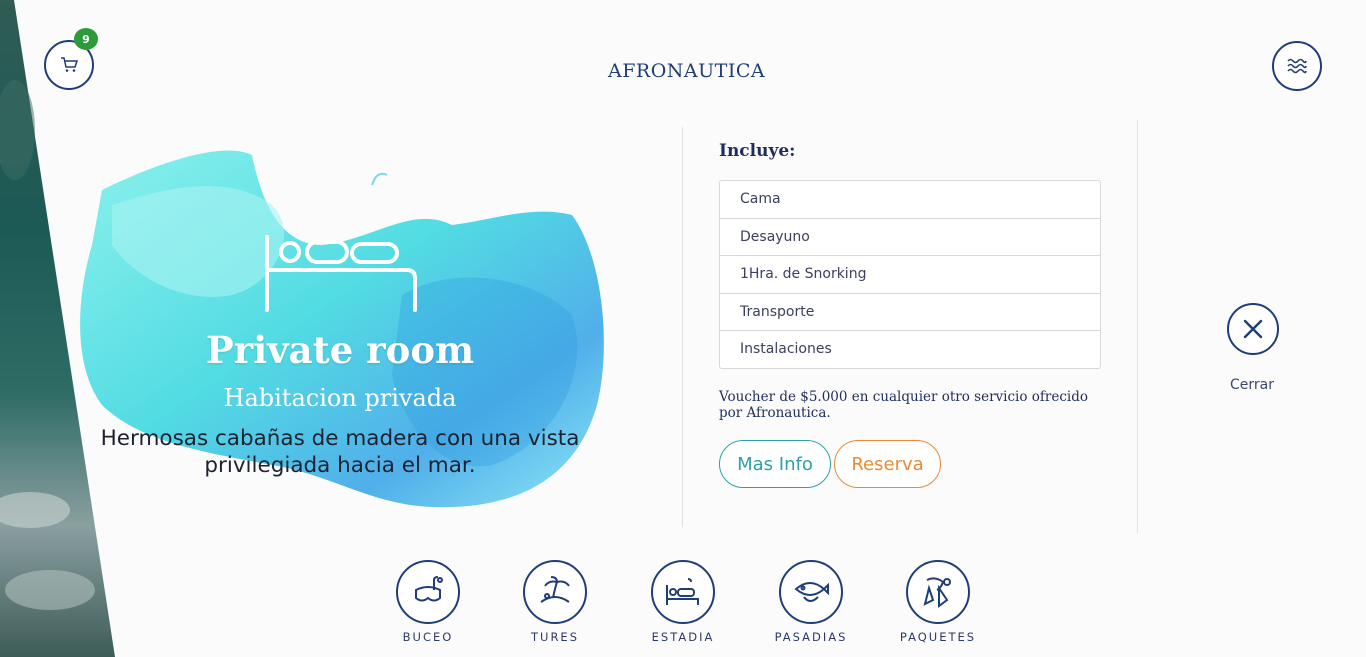 The height and width of the screenshot is (657, 1366). I want to click on list-item: Transporte, so click(910, 312).